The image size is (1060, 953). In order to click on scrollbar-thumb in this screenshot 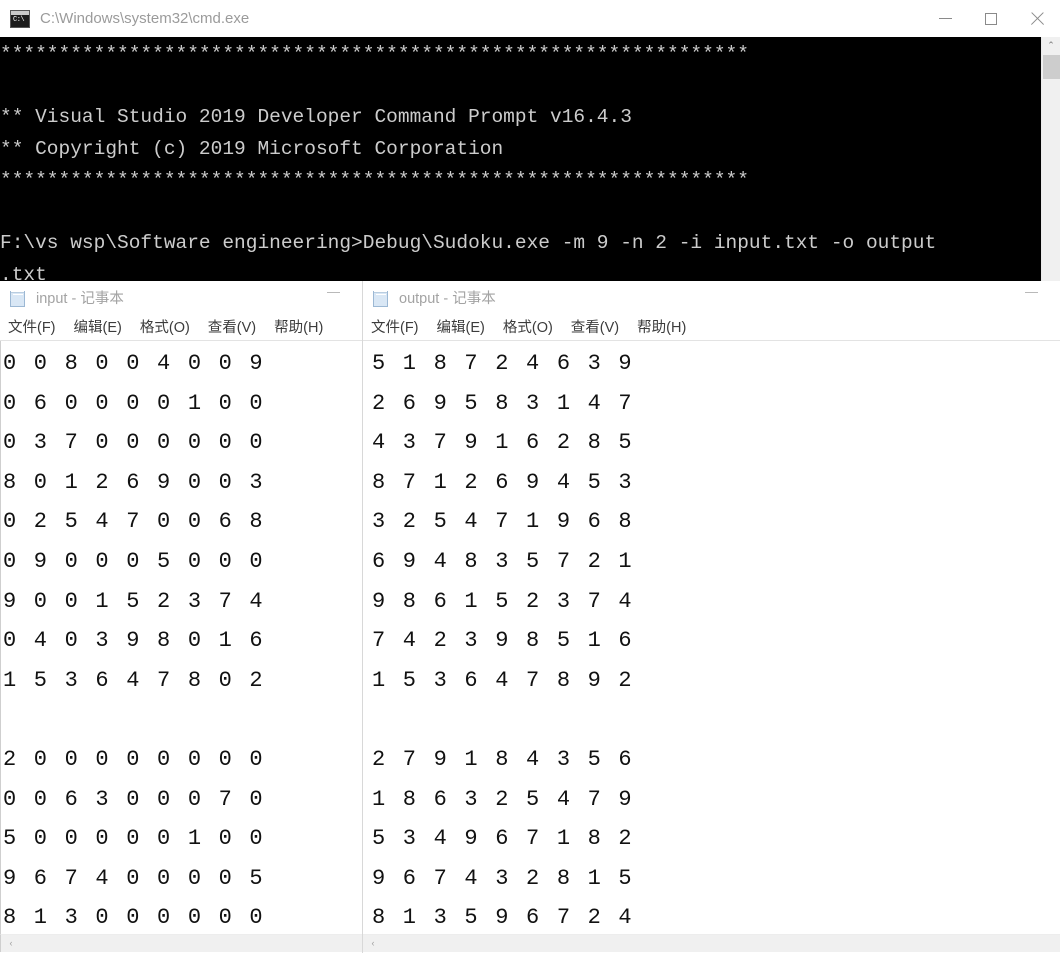, I will do `click(1051, 67)`.